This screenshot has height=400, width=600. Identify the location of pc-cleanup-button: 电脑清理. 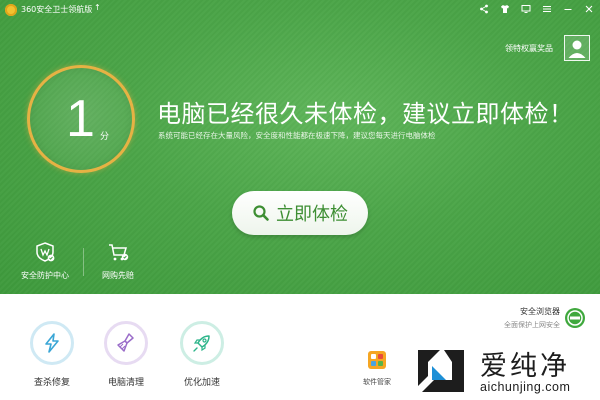
(126, 354).